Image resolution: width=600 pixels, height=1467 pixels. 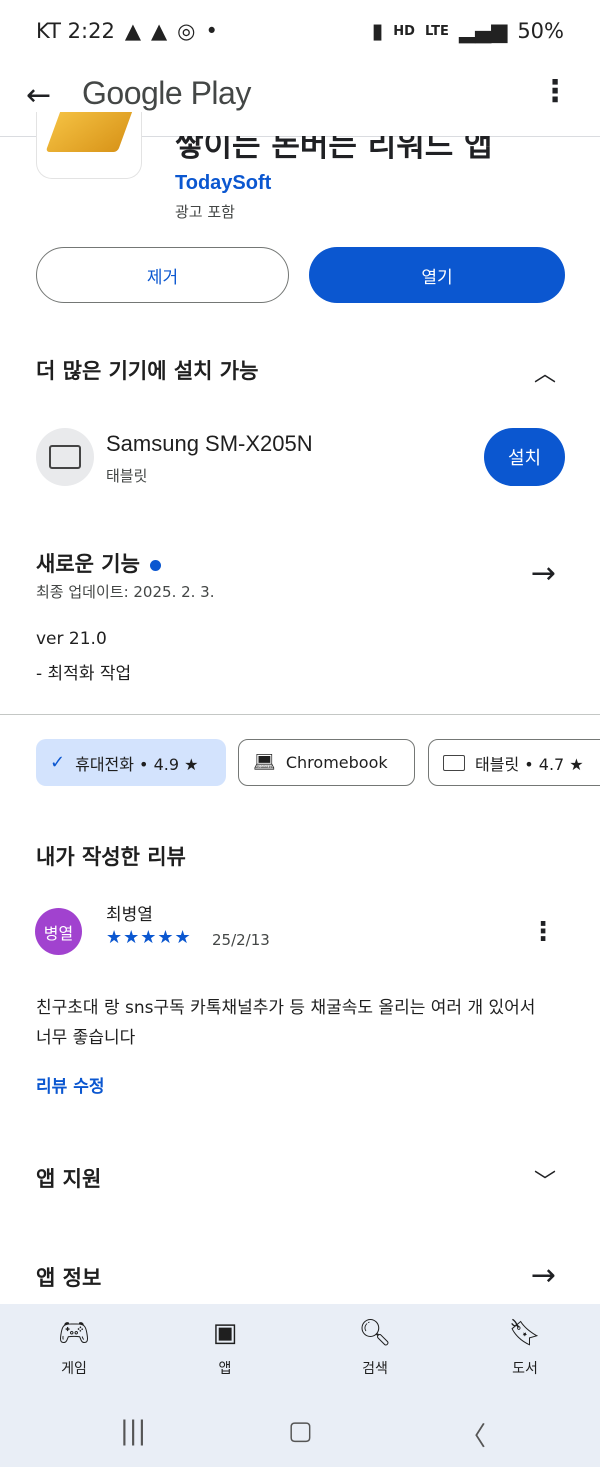 What do you see at coordinates (58, 931) in the screenshot?
I see `avatar: 병열` at bounding box center [58, 931].